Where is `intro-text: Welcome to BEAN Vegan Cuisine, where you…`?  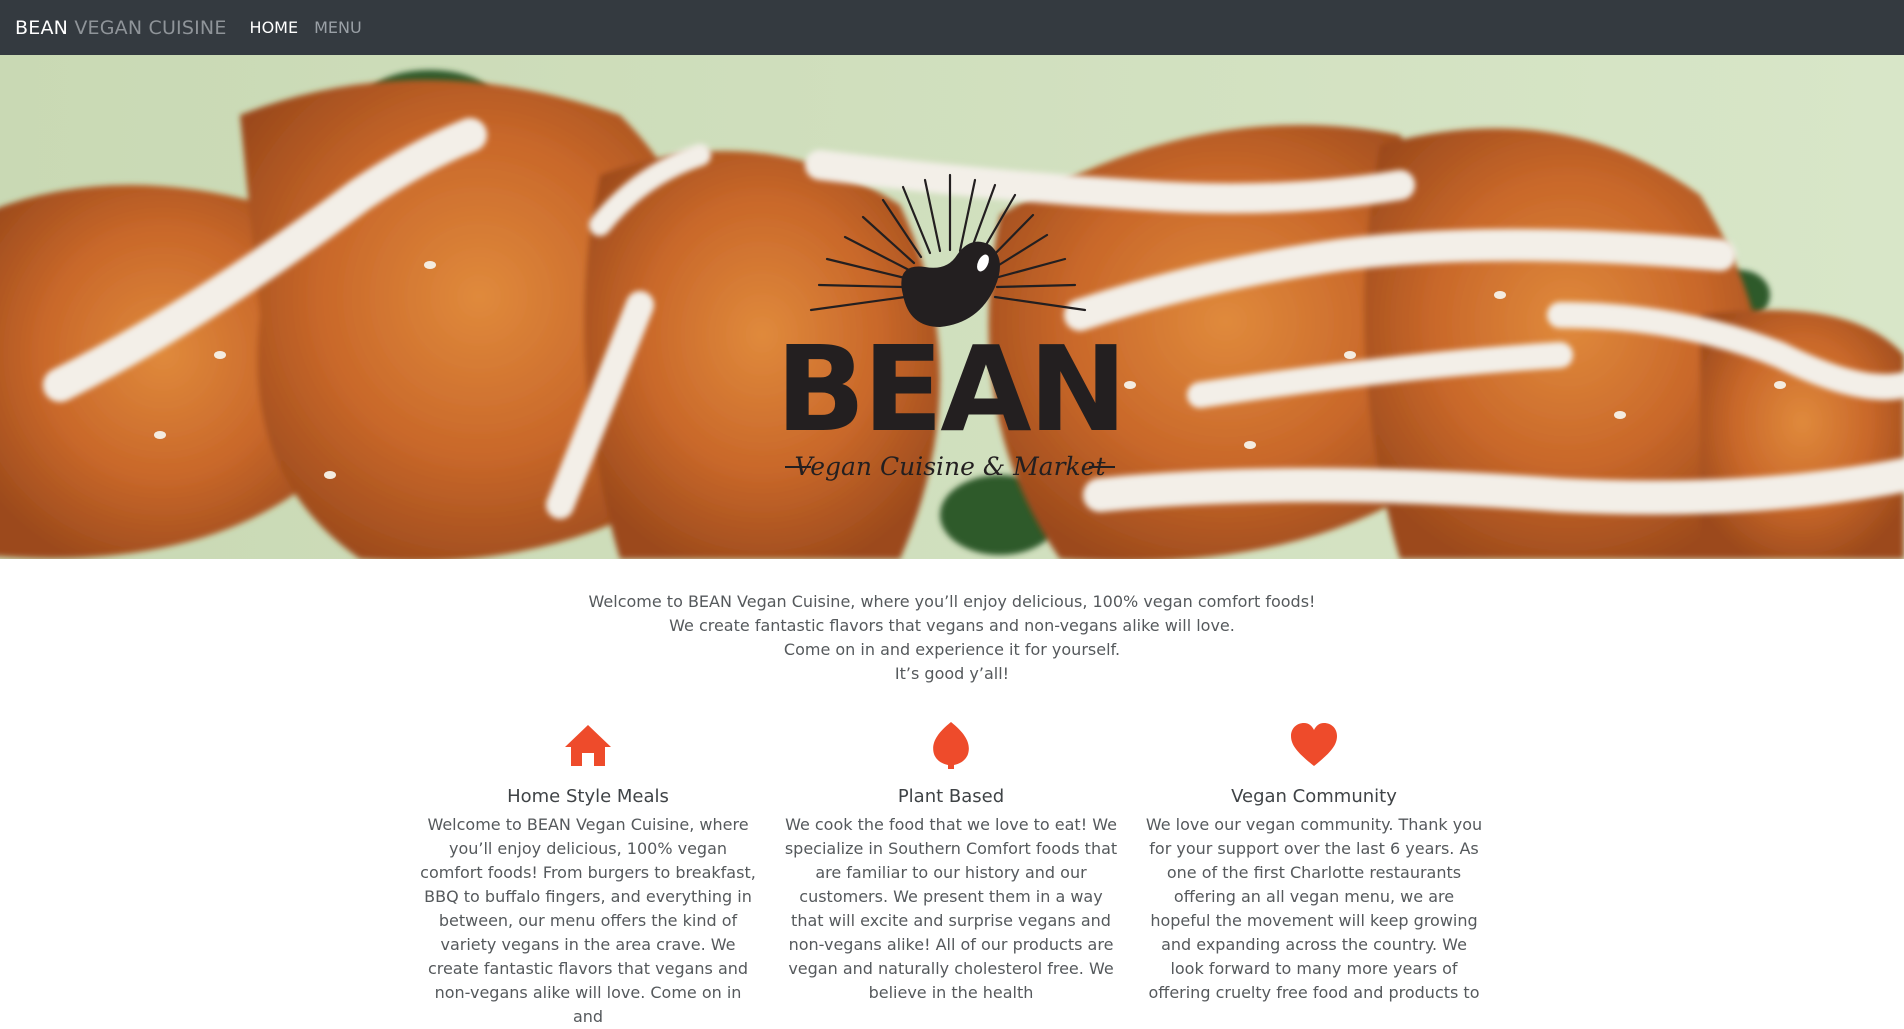
intro-text: Welcome to BEAN Vegan Cuisine, where you… is located at coordinates (952, 638).